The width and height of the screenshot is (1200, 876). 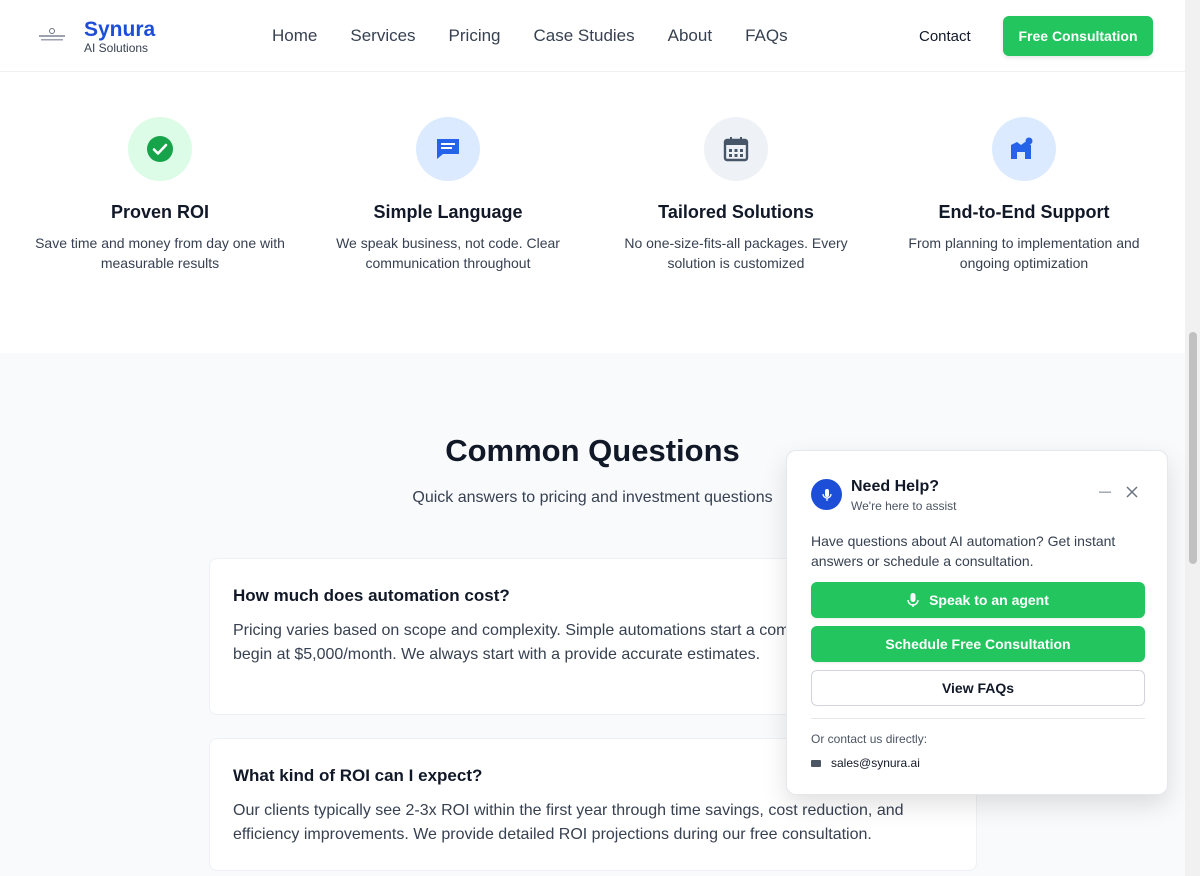 What do you see at coordinates (736, 212) in the screenshot?
I see `feature-title: Tailored Solutions` at bounding box center [736, 212].